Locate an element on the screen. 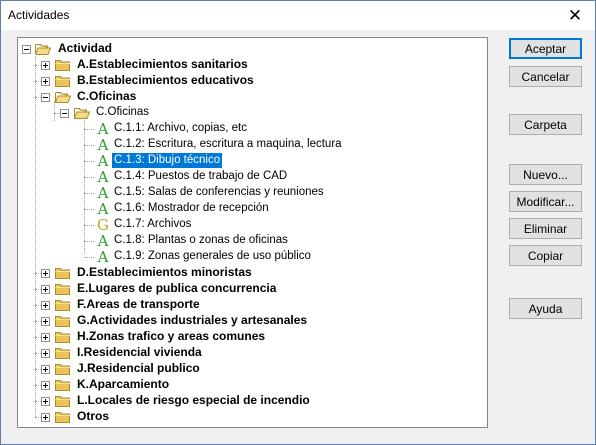  tree-group-label: L.Locales de riesgo especial de incendio is located at coordinates (193, 400).